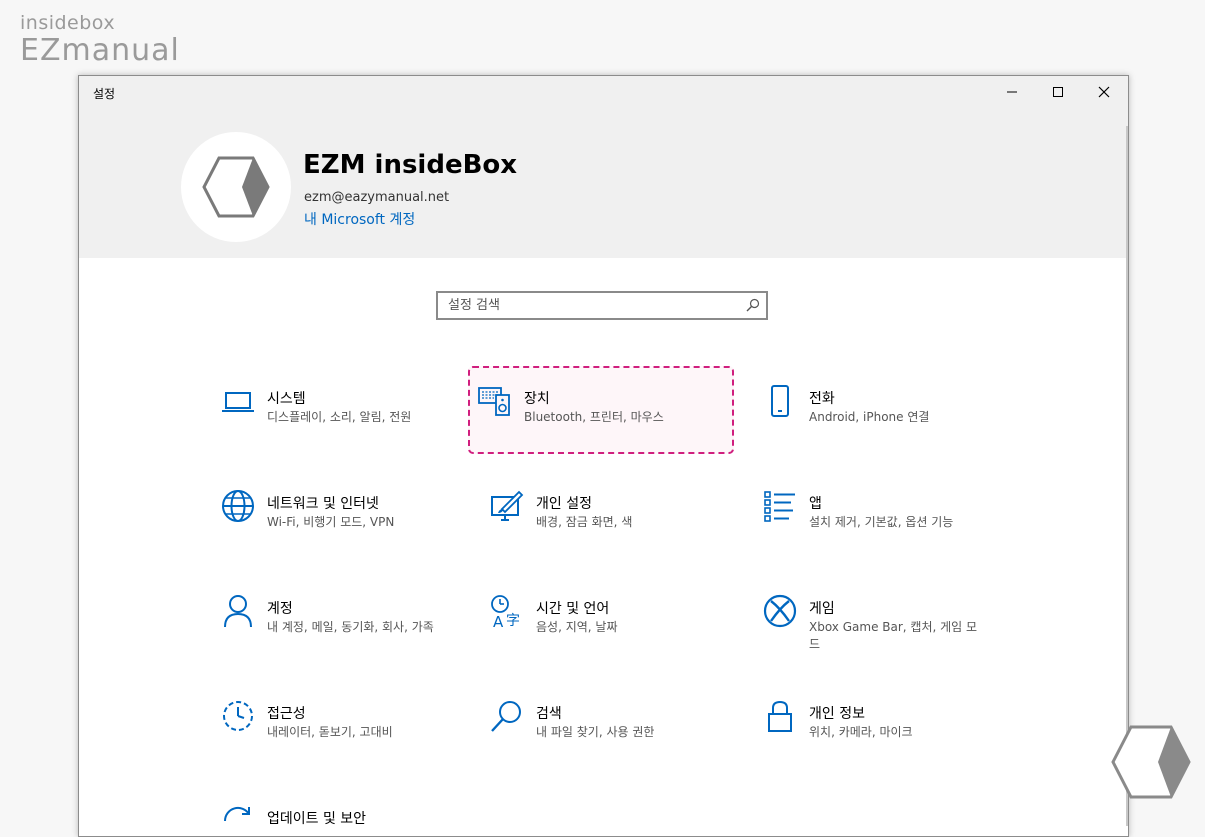  I want to click on watermark: insidebox EZmanual, so click(100, 40).